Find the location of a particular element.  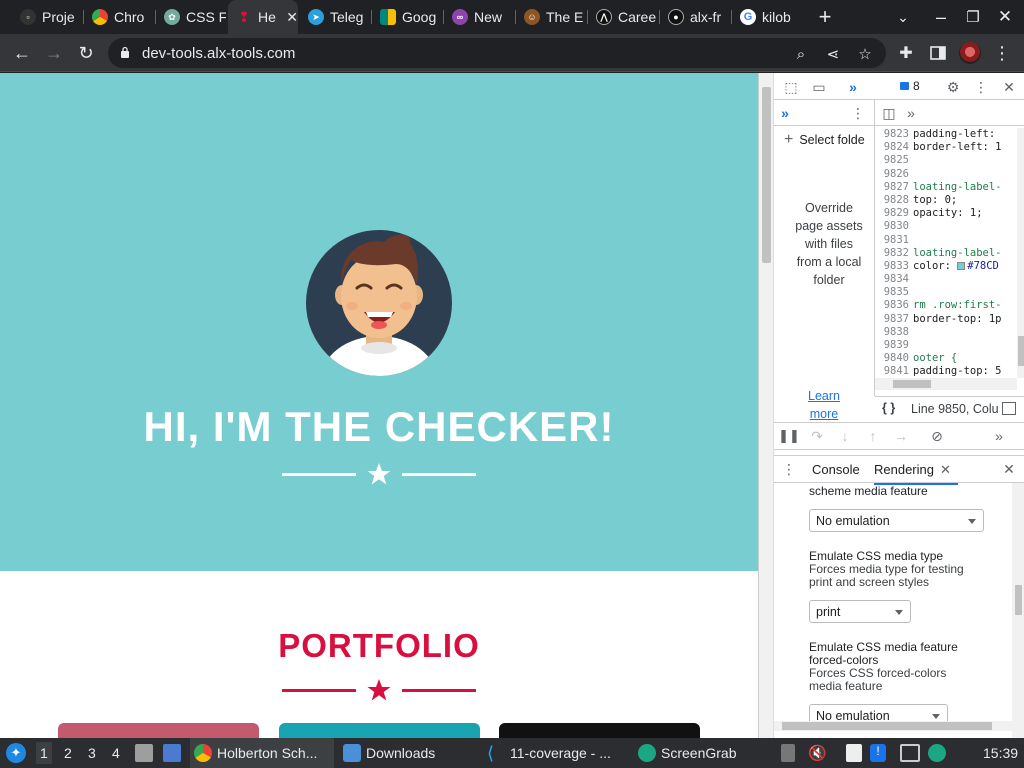

share-icon: ⋖ is located at coordinates (833, 54).